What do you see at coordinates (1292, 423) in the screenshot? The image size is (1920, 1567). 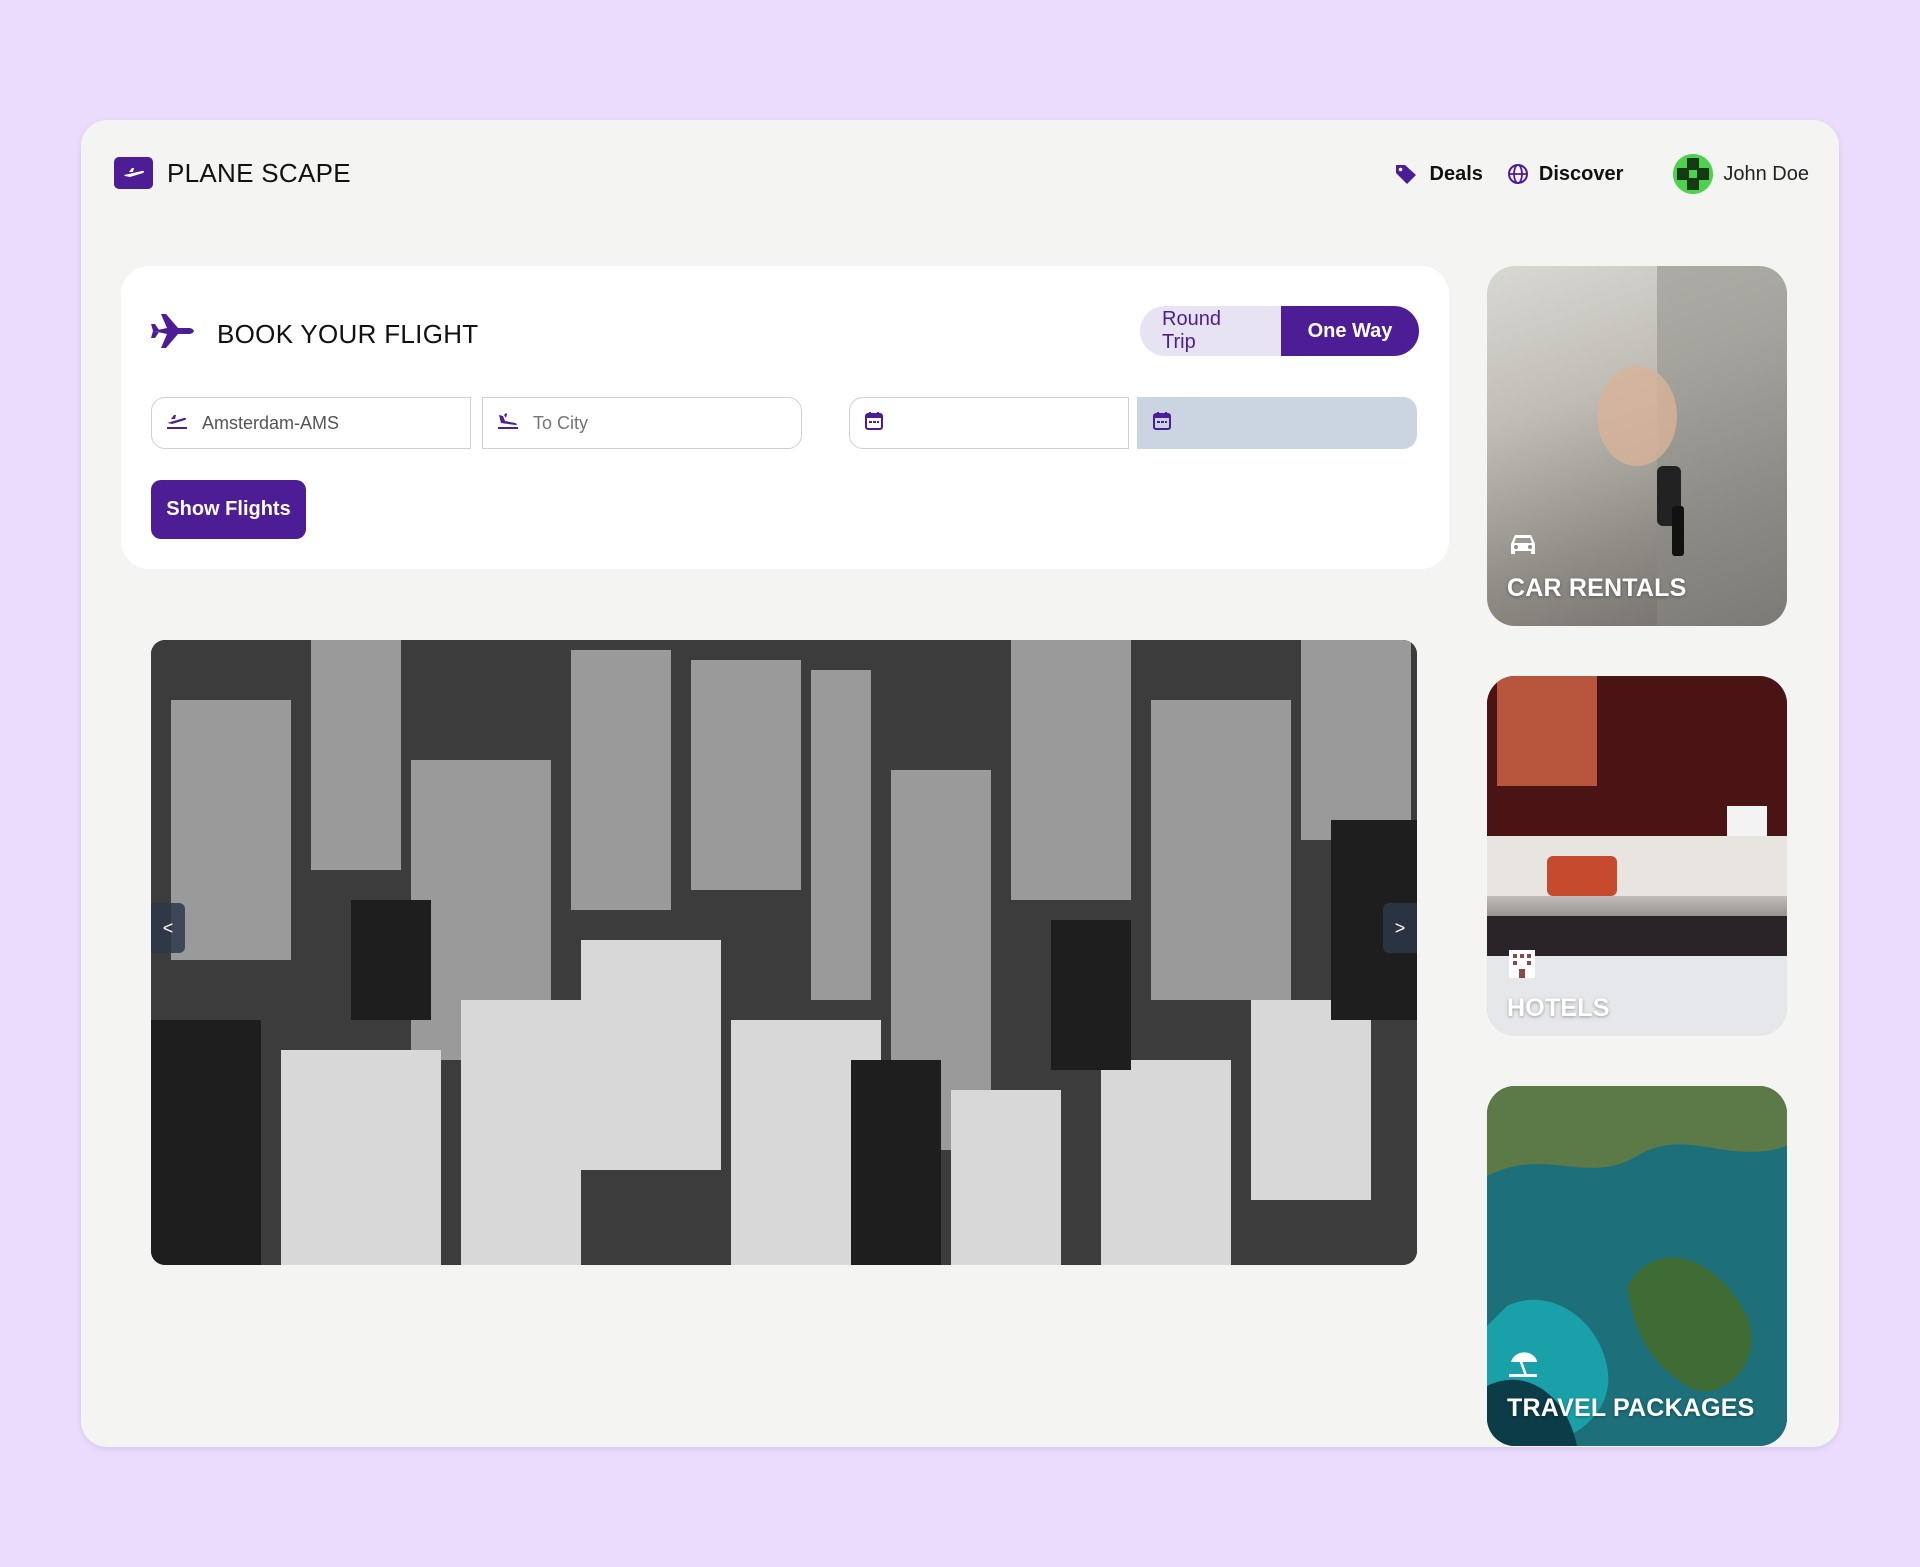 I see `return-date-input` at bounding box center [1292, 423].